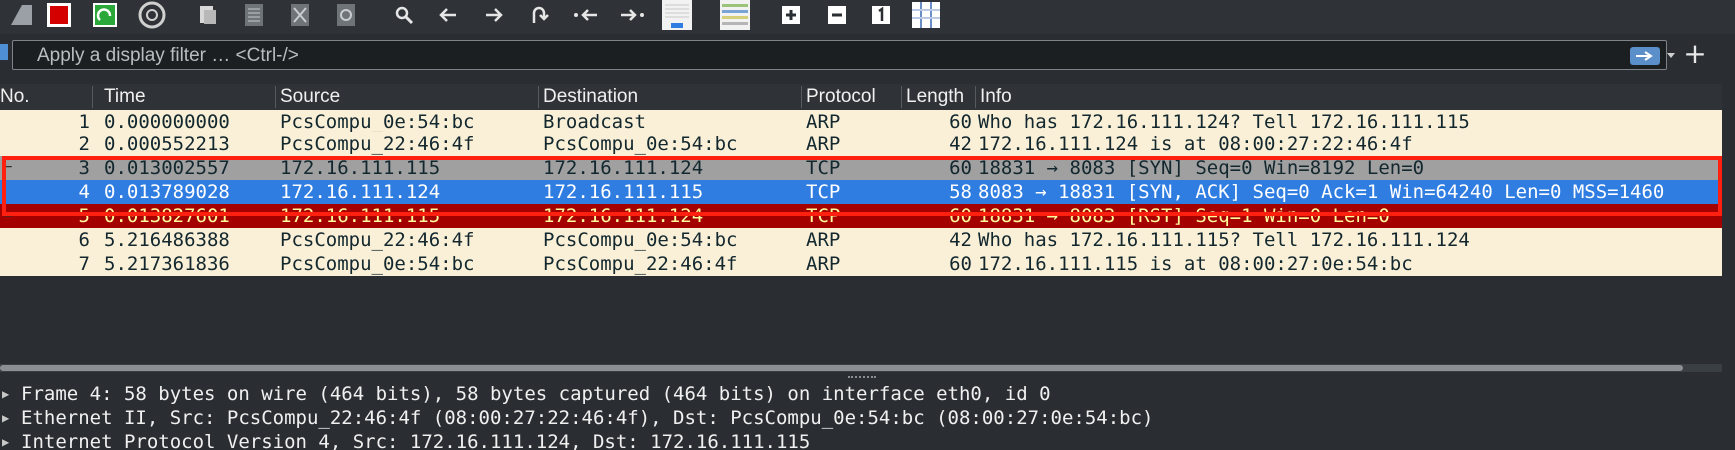  What do you see at coordinates (926, 15) in the screenshot?
I see `resize-columns-icon` at bounding box center [926, 15].